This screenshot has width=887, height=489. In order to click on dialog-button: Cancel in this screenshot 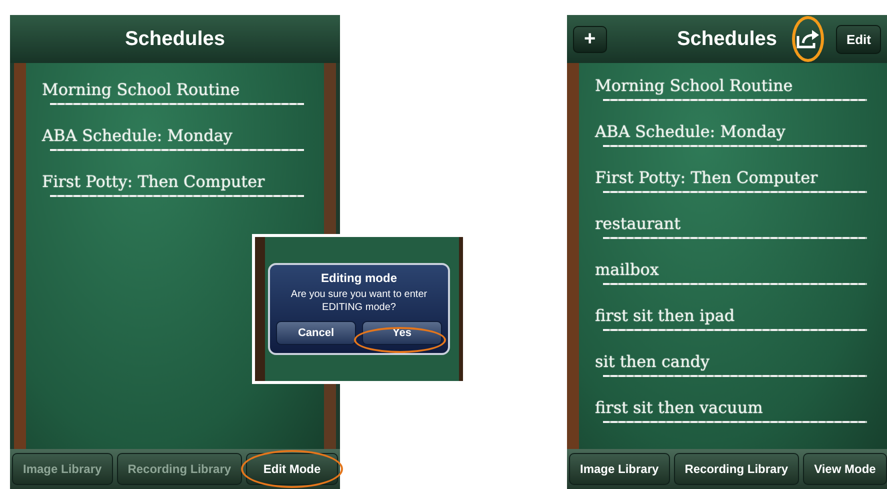, I will do `click(316, 333)`.